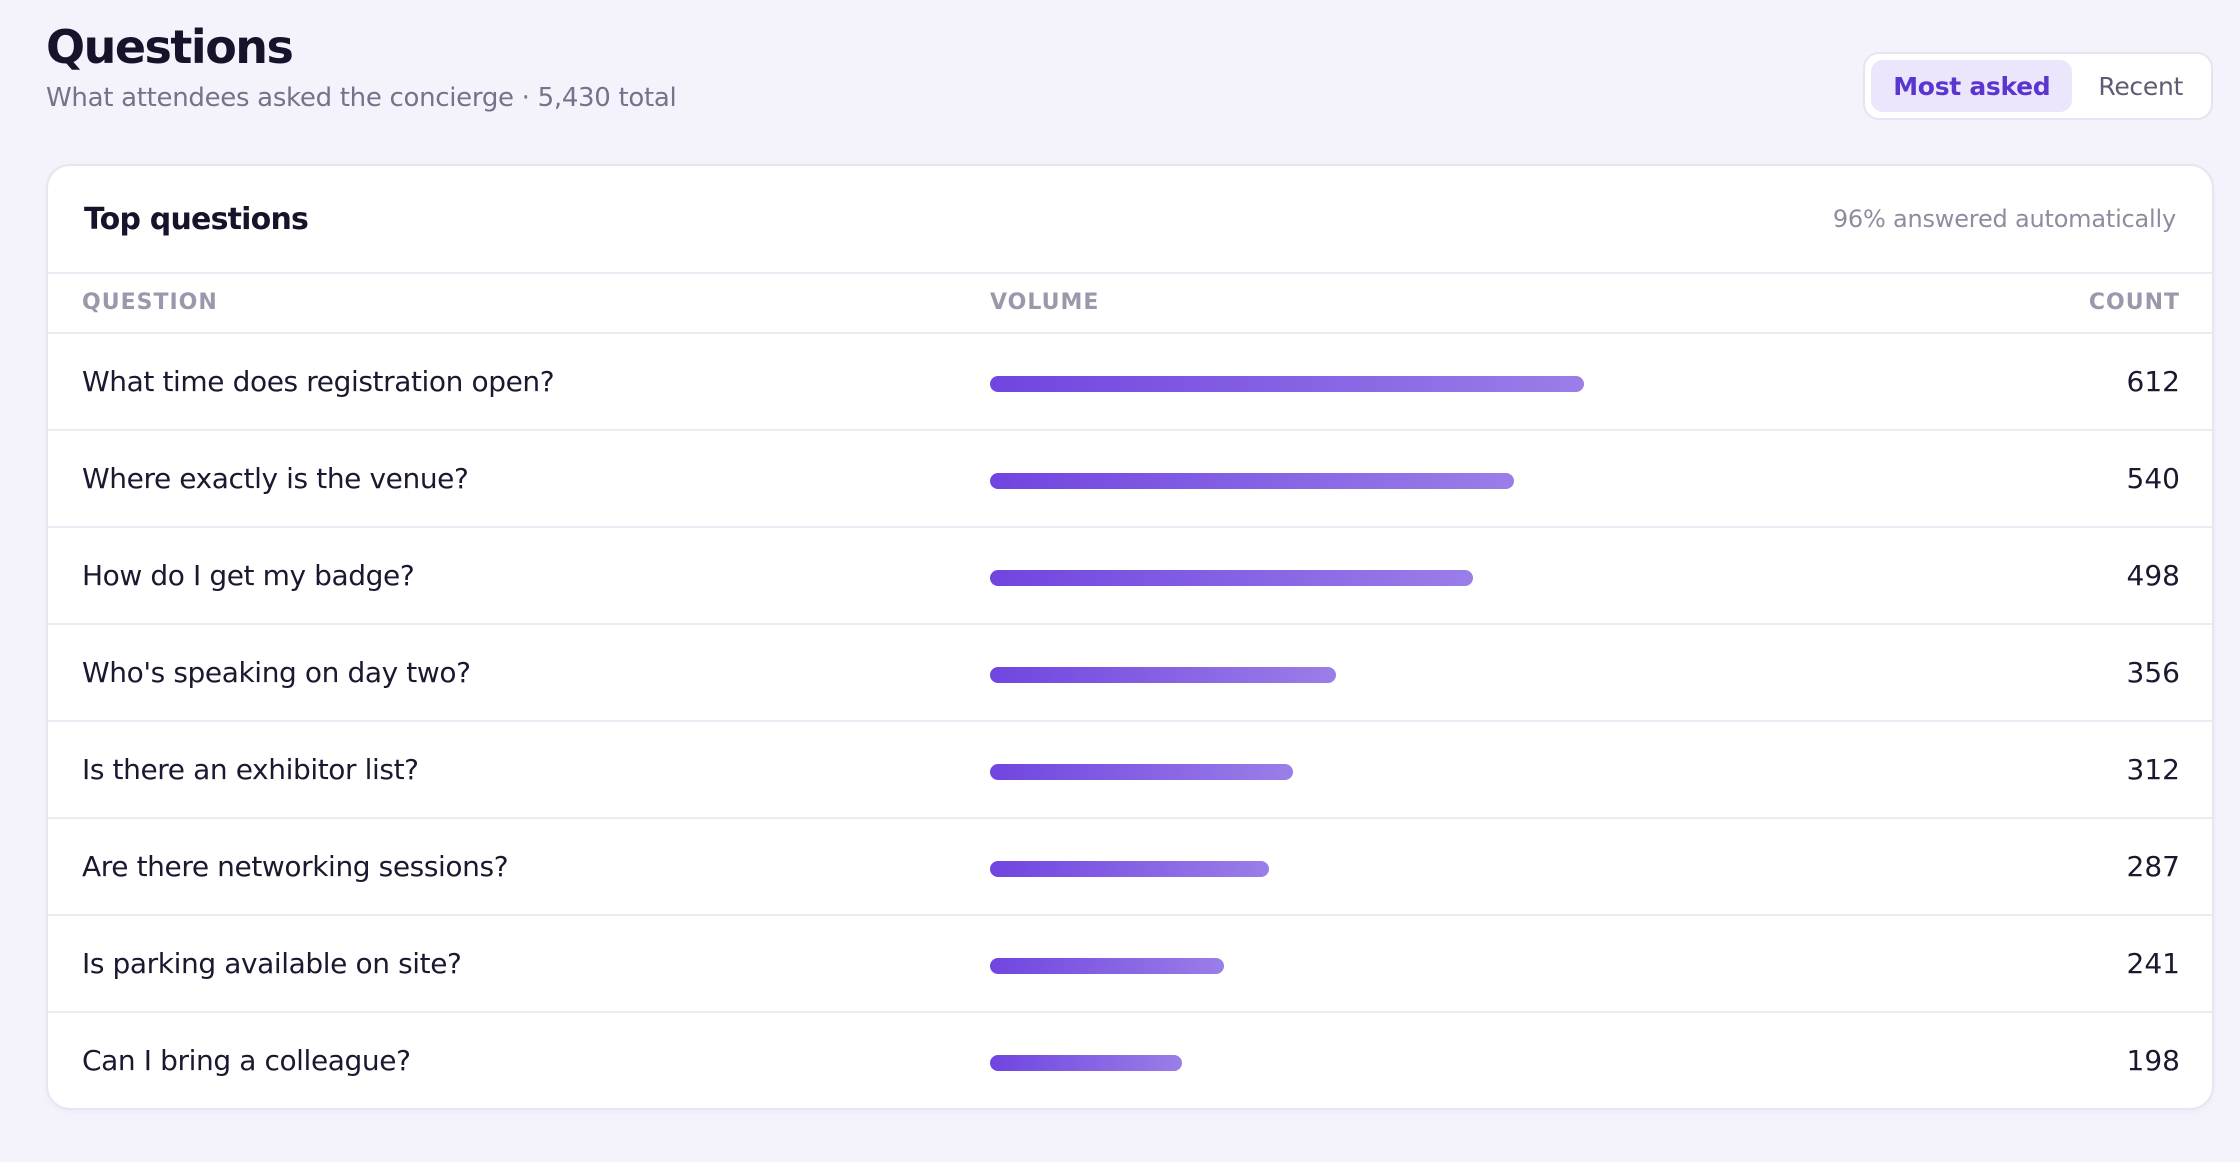 Image resolution: width=2240 pixels, height=1162 pixels. I want to click on question-text: Who's speaking on day two?, so click(276, 672).